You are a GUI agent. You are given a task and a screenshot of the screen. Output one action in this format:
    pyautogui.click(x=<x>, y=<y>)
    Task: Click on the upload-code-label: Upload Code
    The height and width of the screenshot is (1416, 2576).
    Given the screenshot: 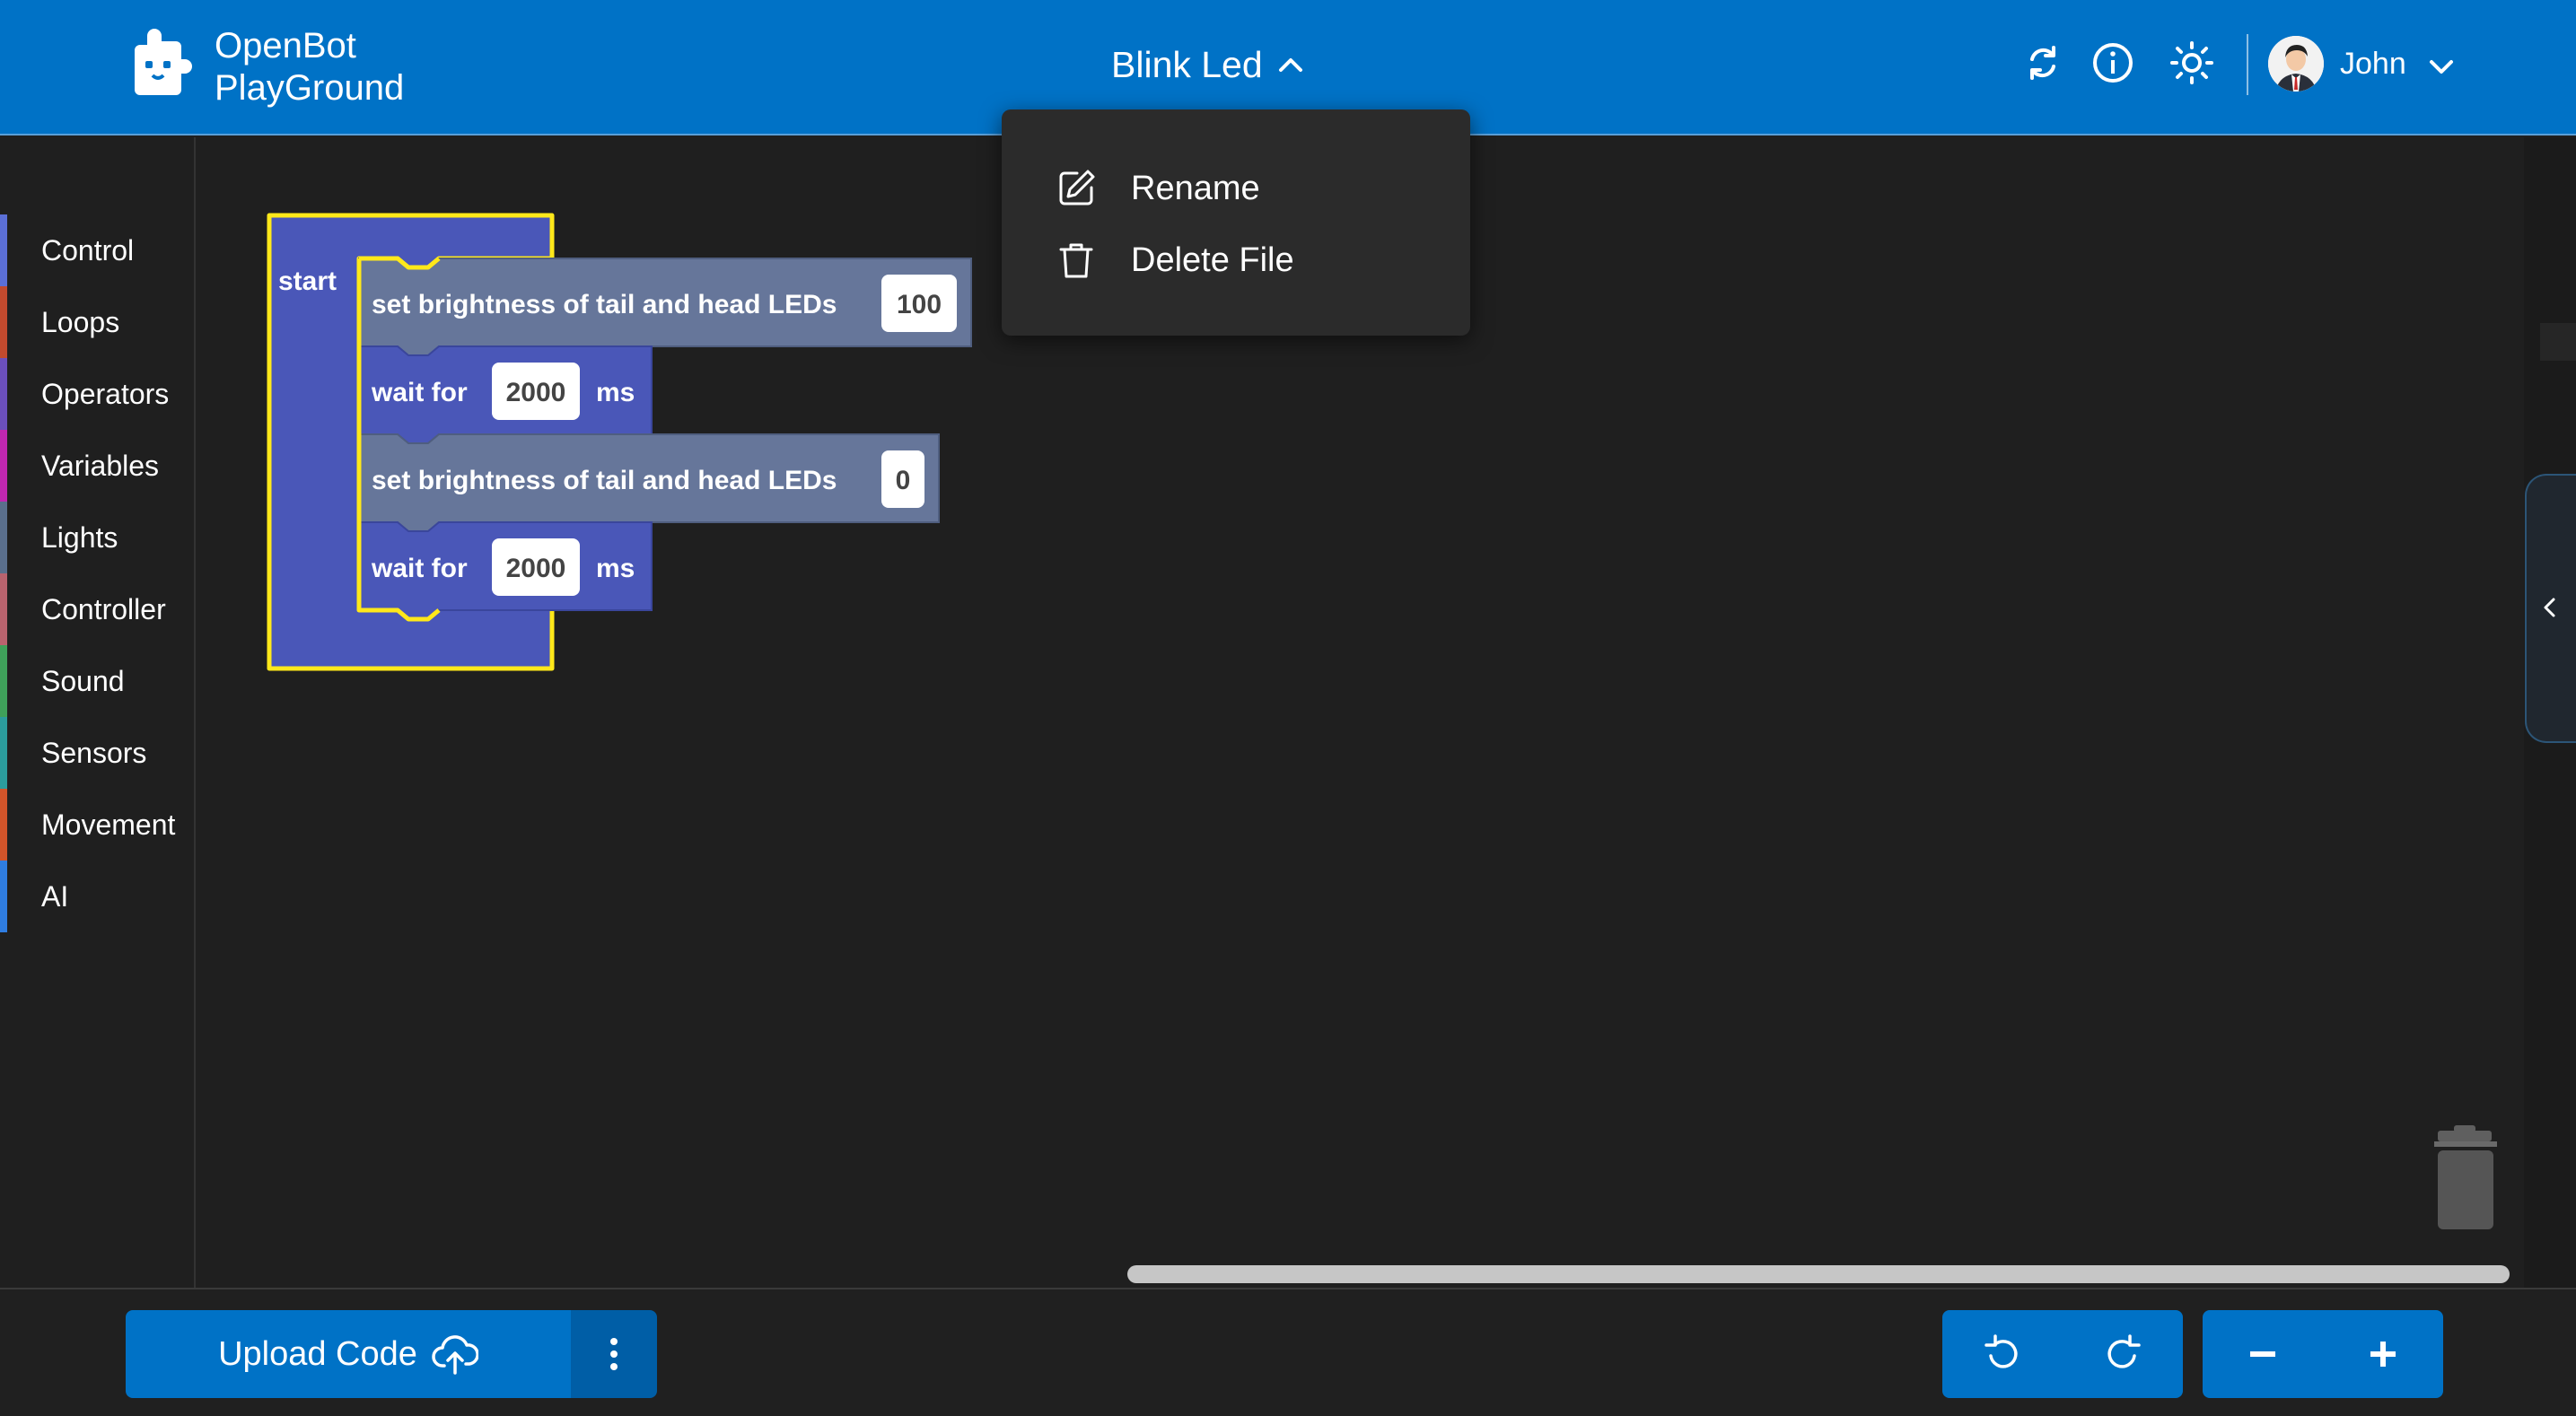 What is the action you would take?
    pyautogui.click(x=317, y=1353)
    